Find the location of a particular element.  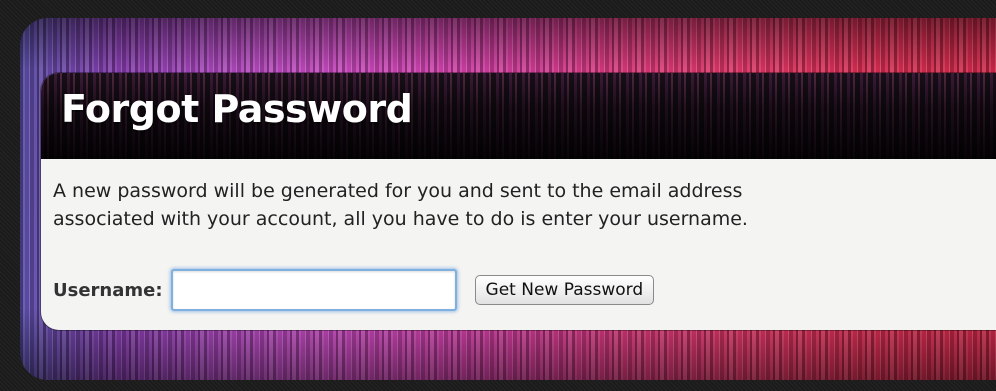

username-label: Username: is located at coordinates (108, 290).